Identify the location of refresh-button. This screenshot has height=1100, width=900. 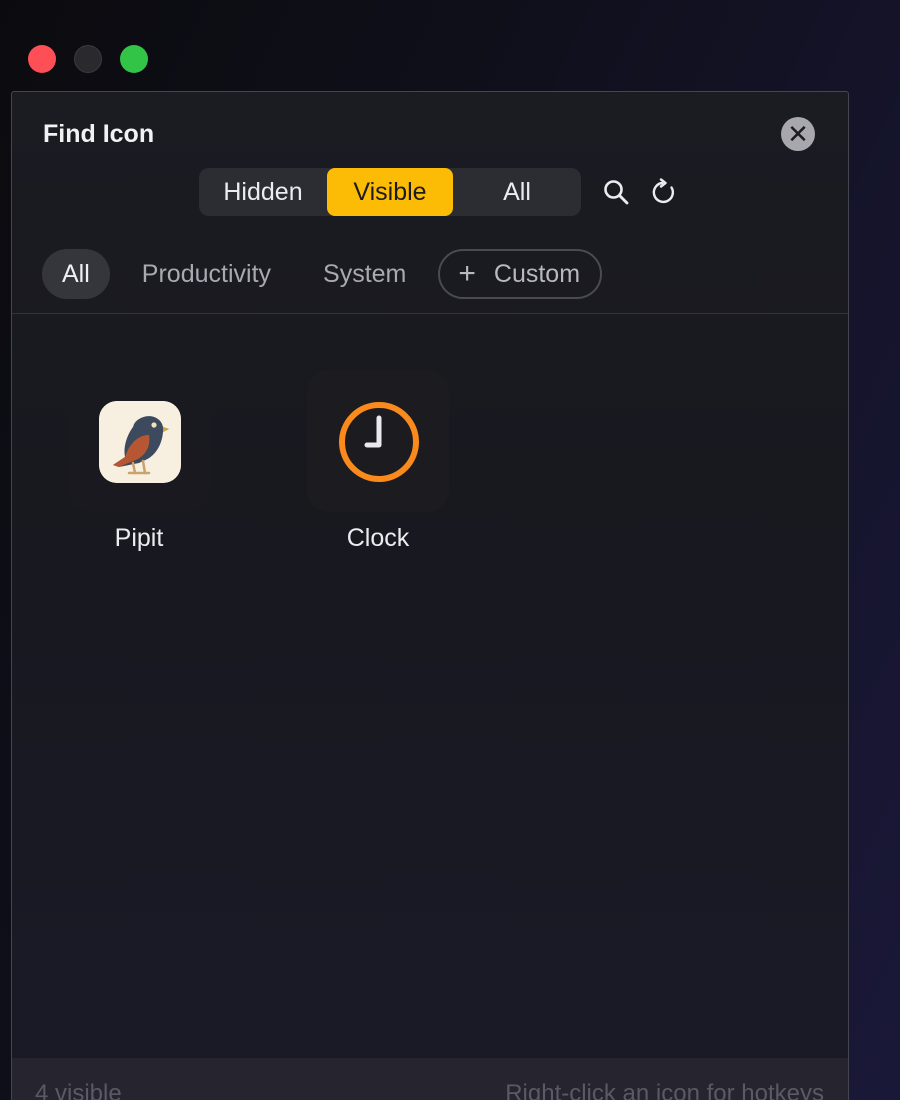
(664, 192).